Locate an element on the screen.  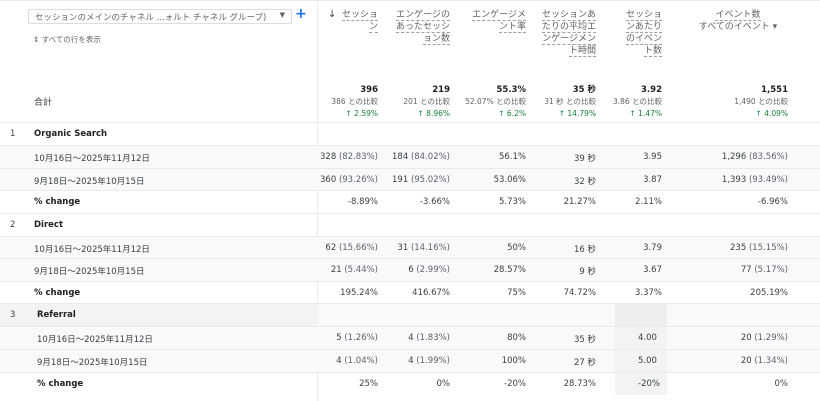
cell-value: 75% is located at coordinates (516, 292).